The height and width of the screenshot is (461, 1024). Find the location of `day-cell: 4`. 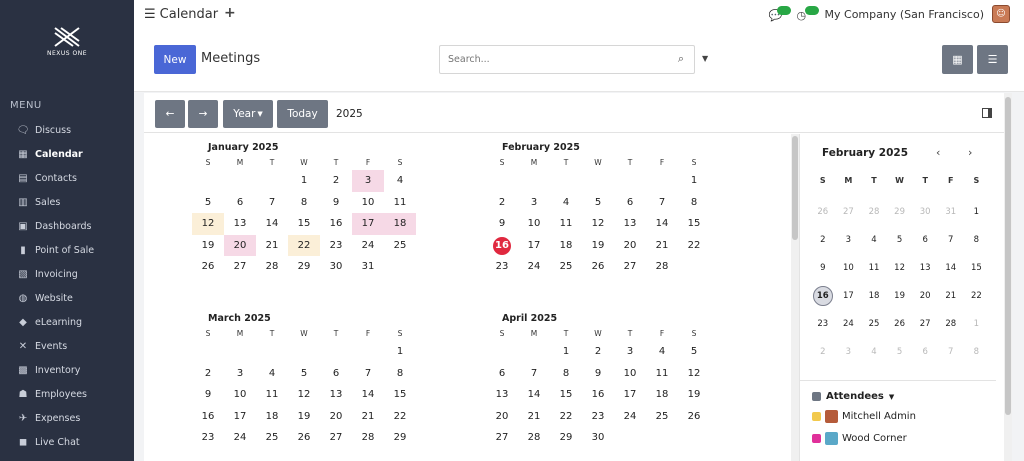

day-cell: 4 is located at coordinates (566, 203).